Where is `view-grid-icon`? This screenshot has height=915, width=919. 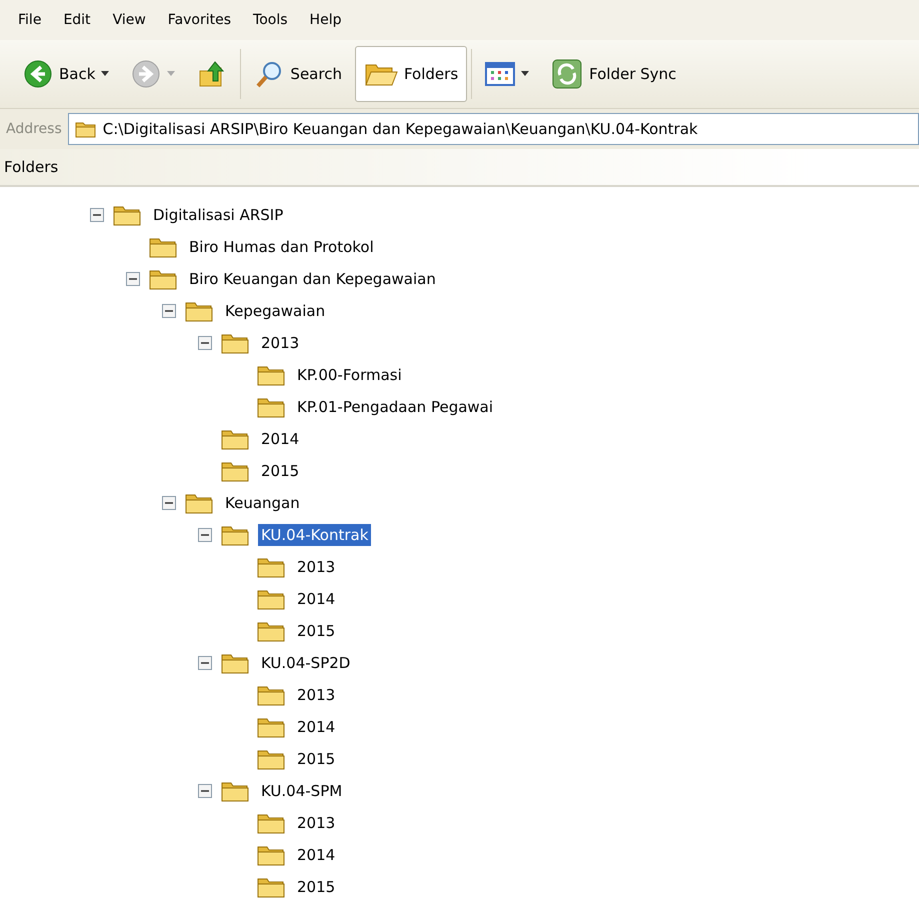
view-grid-icon is located at coordinates (500, 74).